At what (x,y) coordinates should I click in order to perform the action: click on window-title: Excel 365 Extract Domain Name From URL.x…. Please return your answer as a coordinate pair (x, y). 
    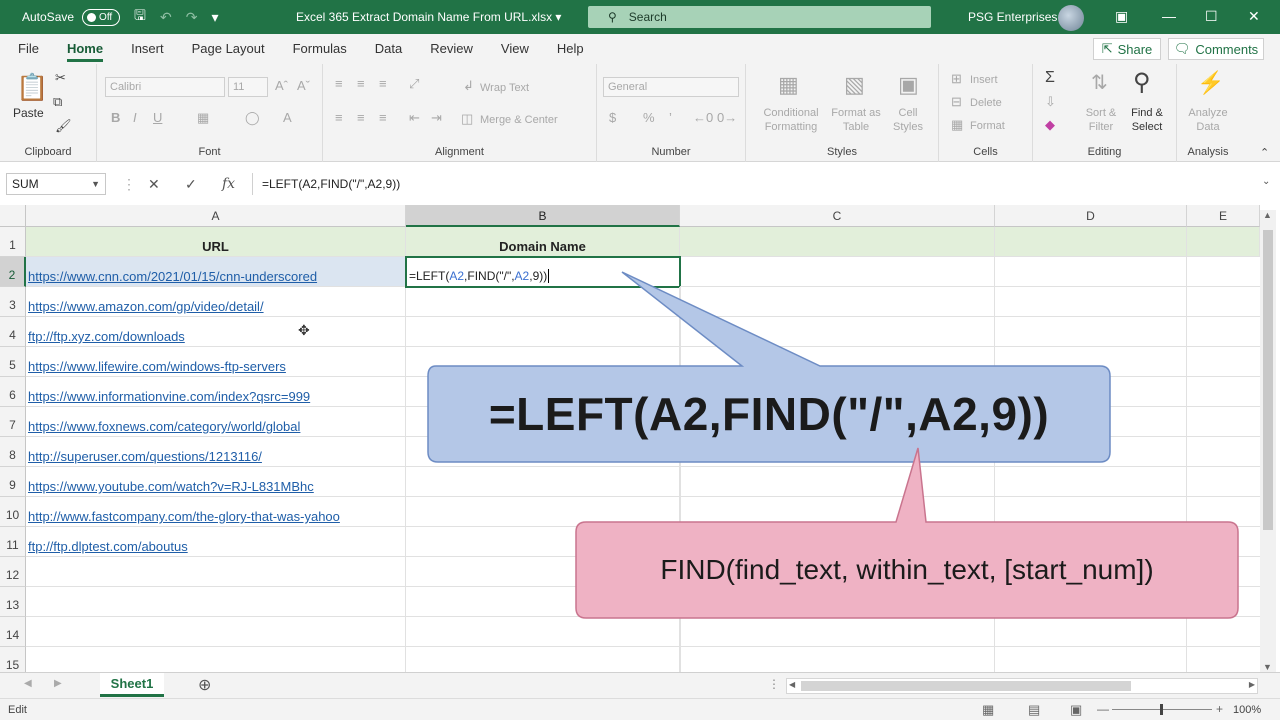
    Looking at the image, I should click on (428, 17).